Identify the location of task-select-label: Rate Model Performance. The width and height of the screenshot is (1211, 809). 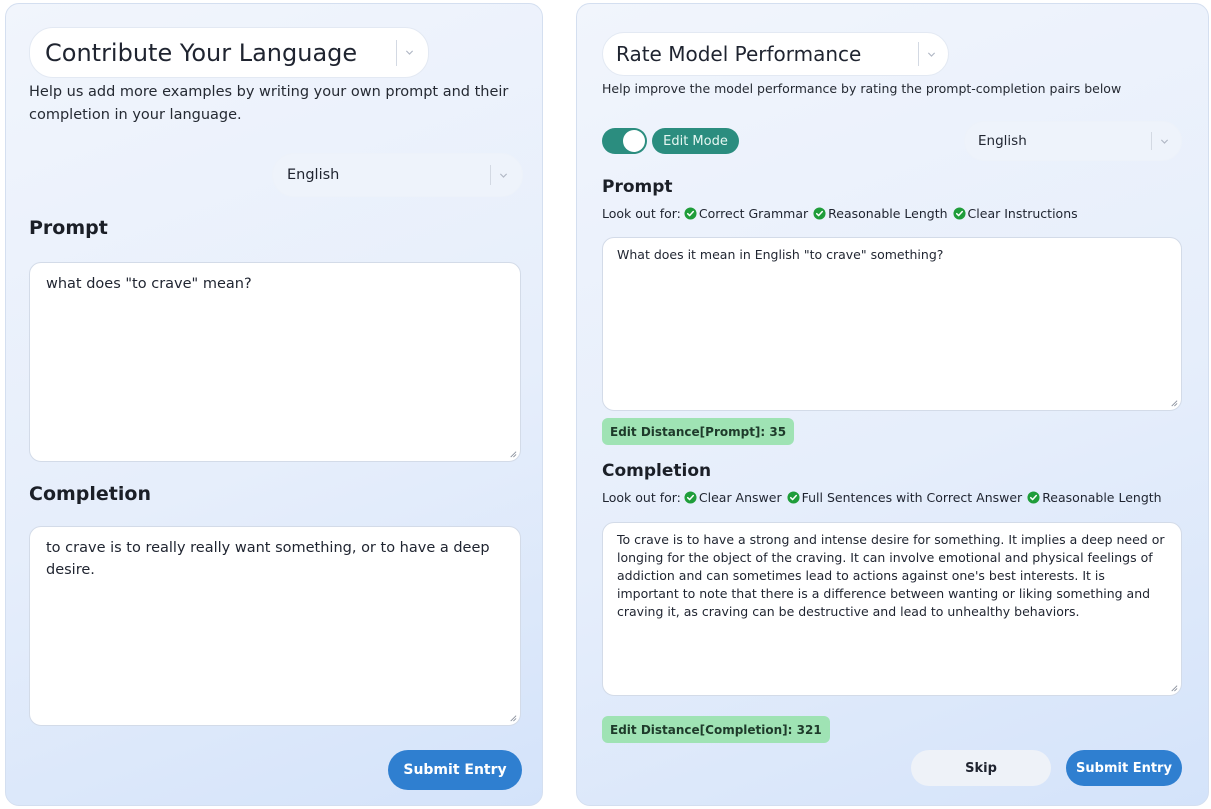
(739, 54).